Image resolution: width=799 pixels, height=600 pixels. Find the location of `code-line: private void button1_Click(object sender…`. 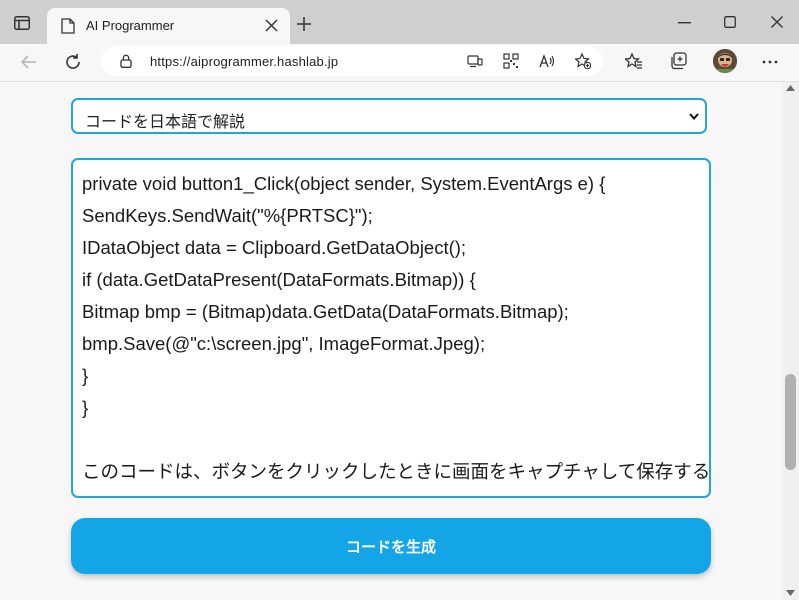

code-line: private void button1_Click(object sender… is located at coordinates (344, 183).